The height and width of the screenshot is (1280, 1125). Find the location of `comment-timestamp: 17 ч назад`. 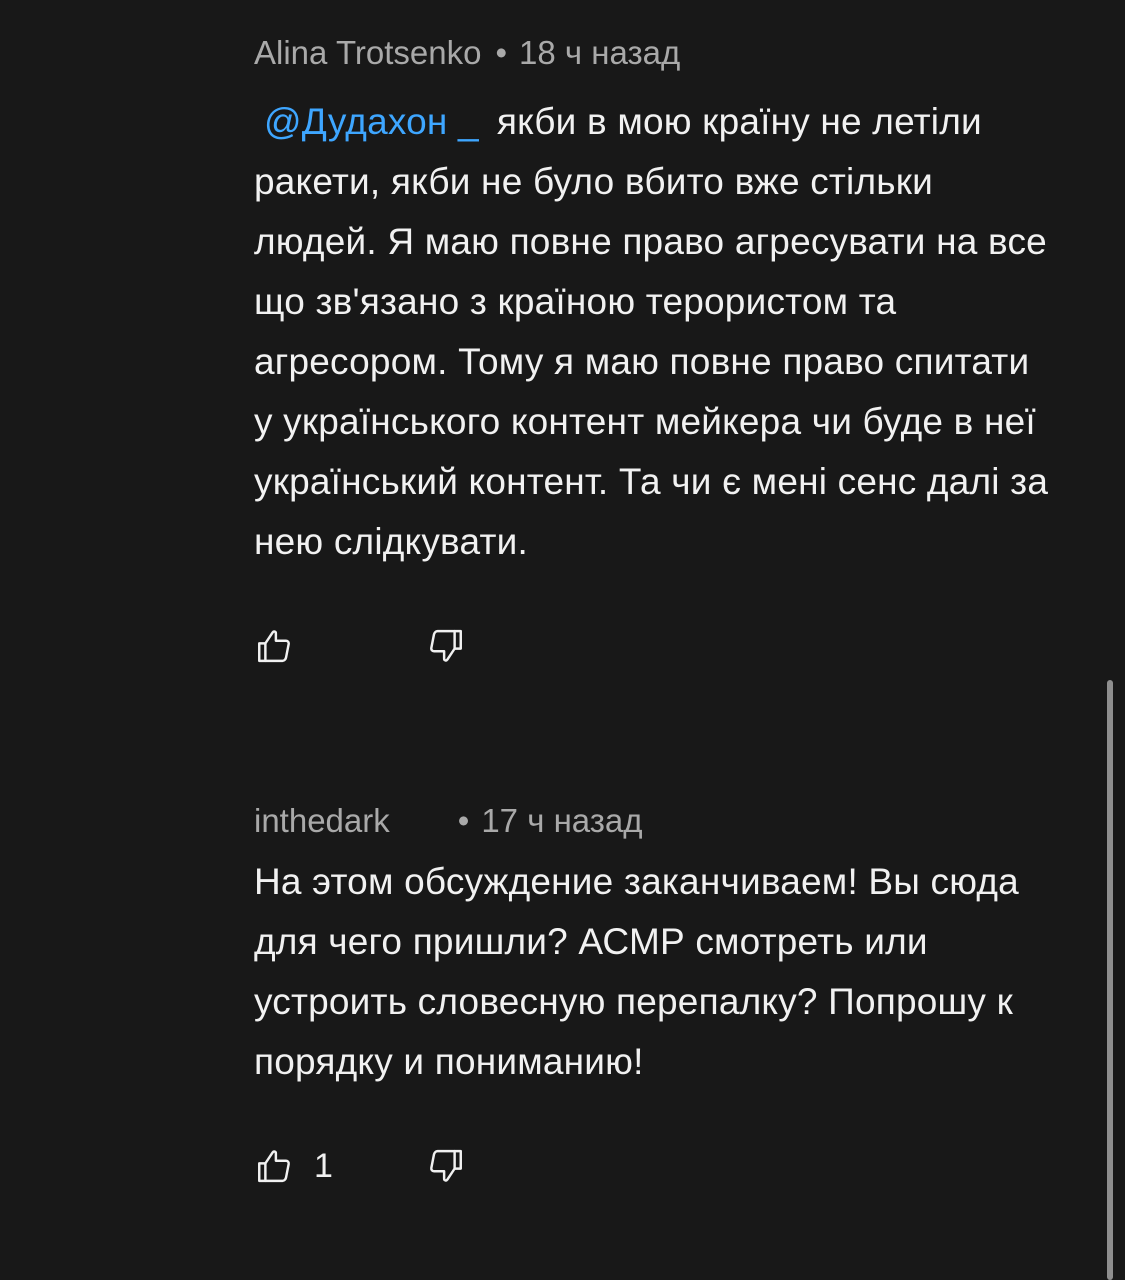

comment-timestamp: 17 ч назад is located at coordinates (561, 820).